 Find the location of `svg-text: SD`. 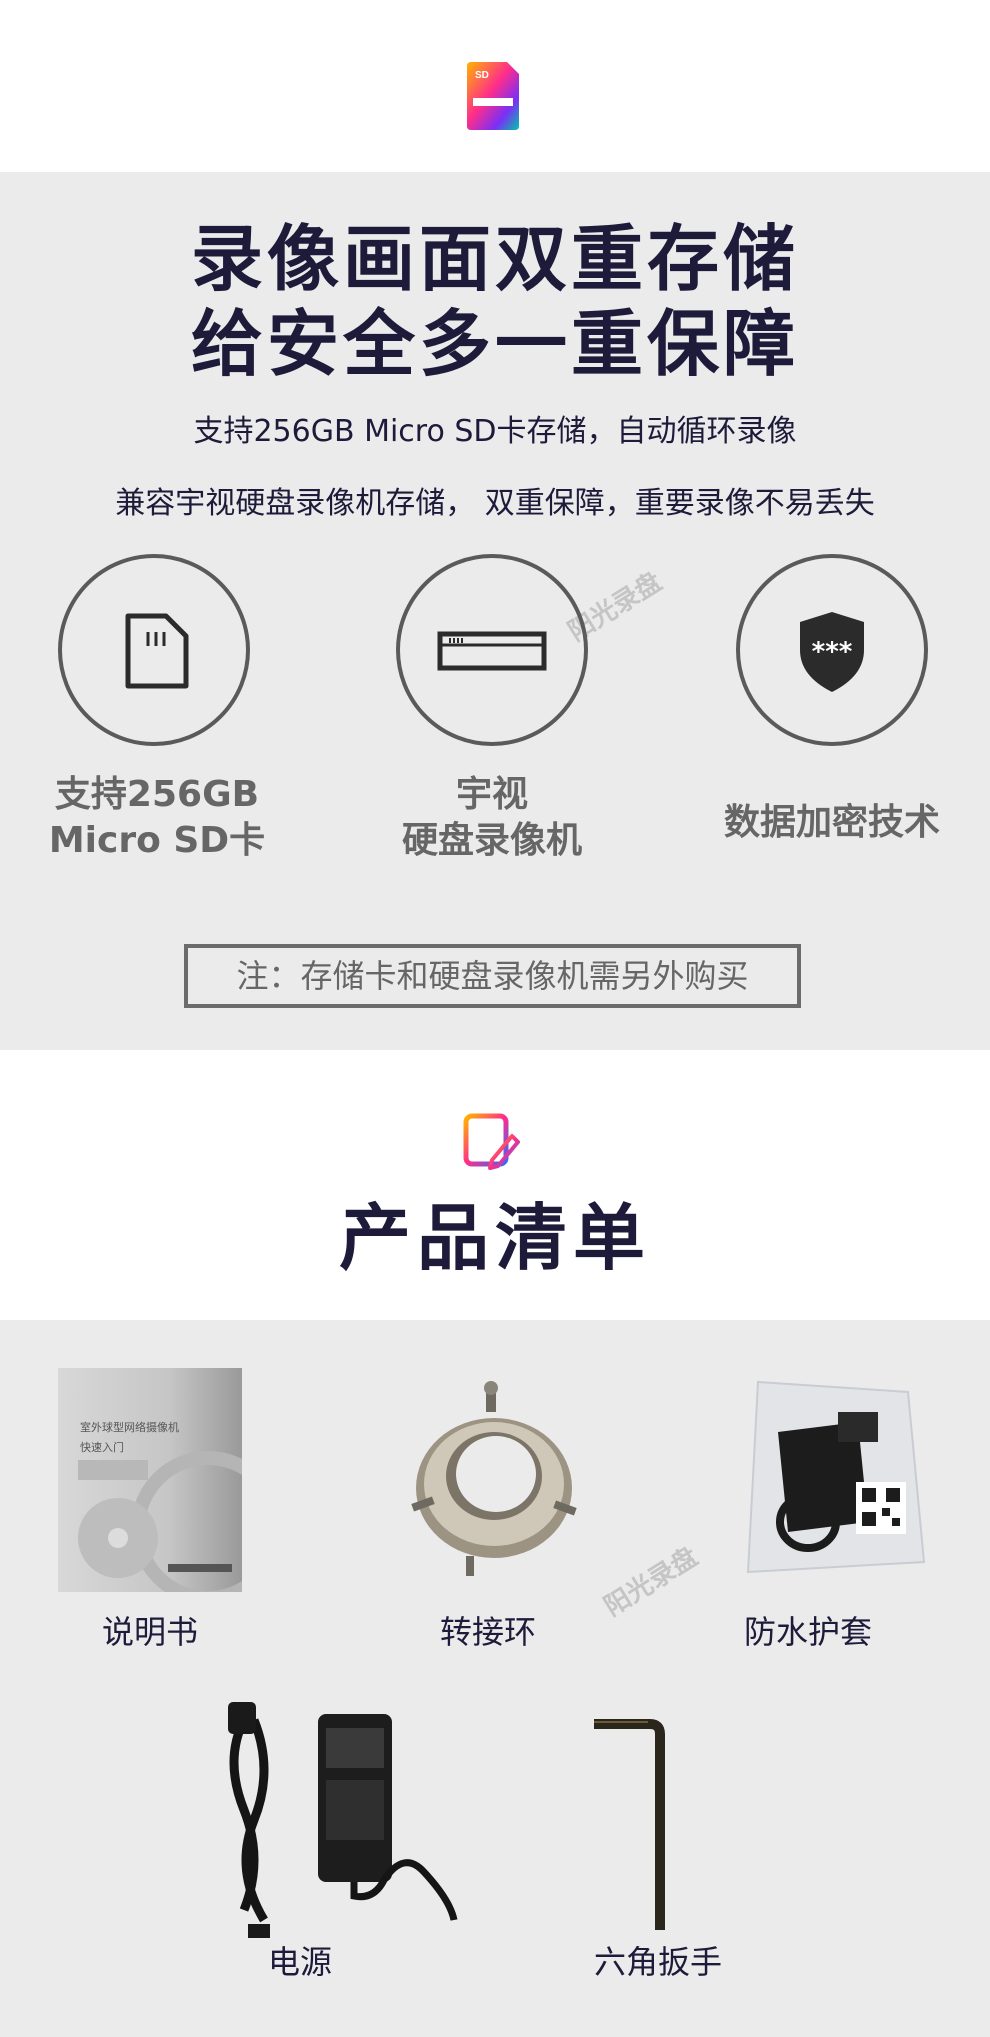

svg-text: SD is located at coordinates (482, 75).